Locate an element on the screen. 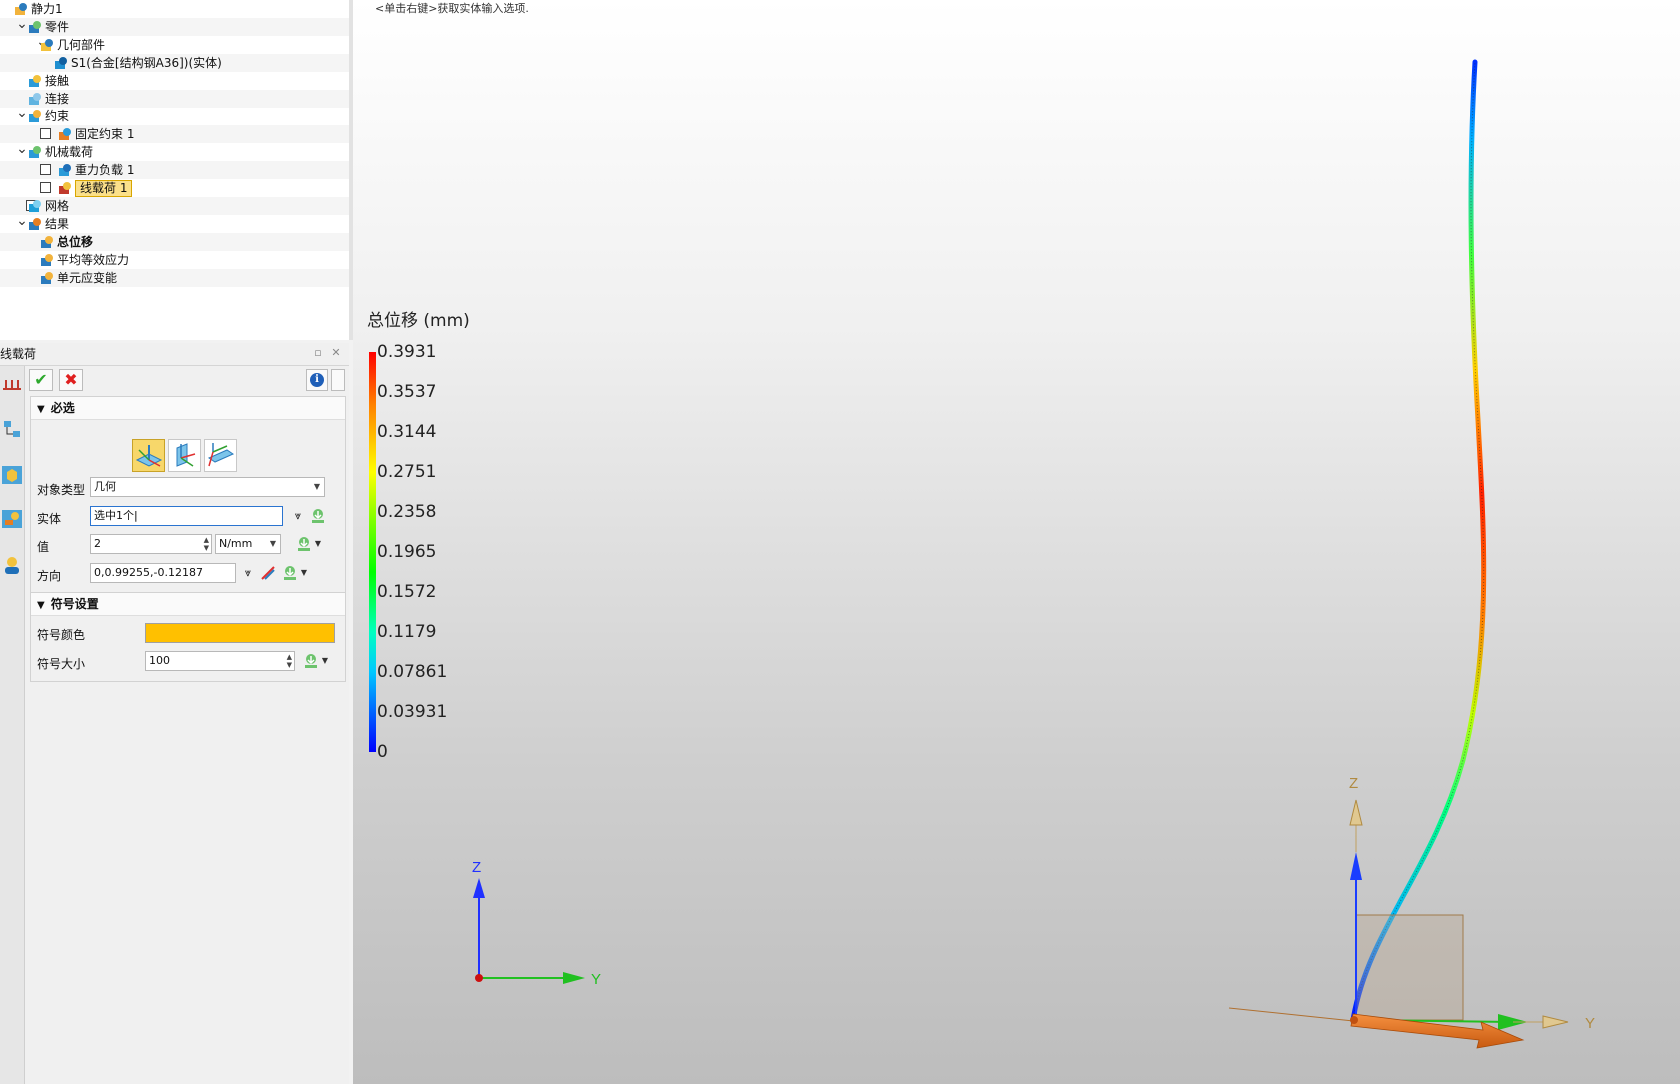 The image size is (1680, 1084). local-z-label: Z is located at coordinates (1353, 783).